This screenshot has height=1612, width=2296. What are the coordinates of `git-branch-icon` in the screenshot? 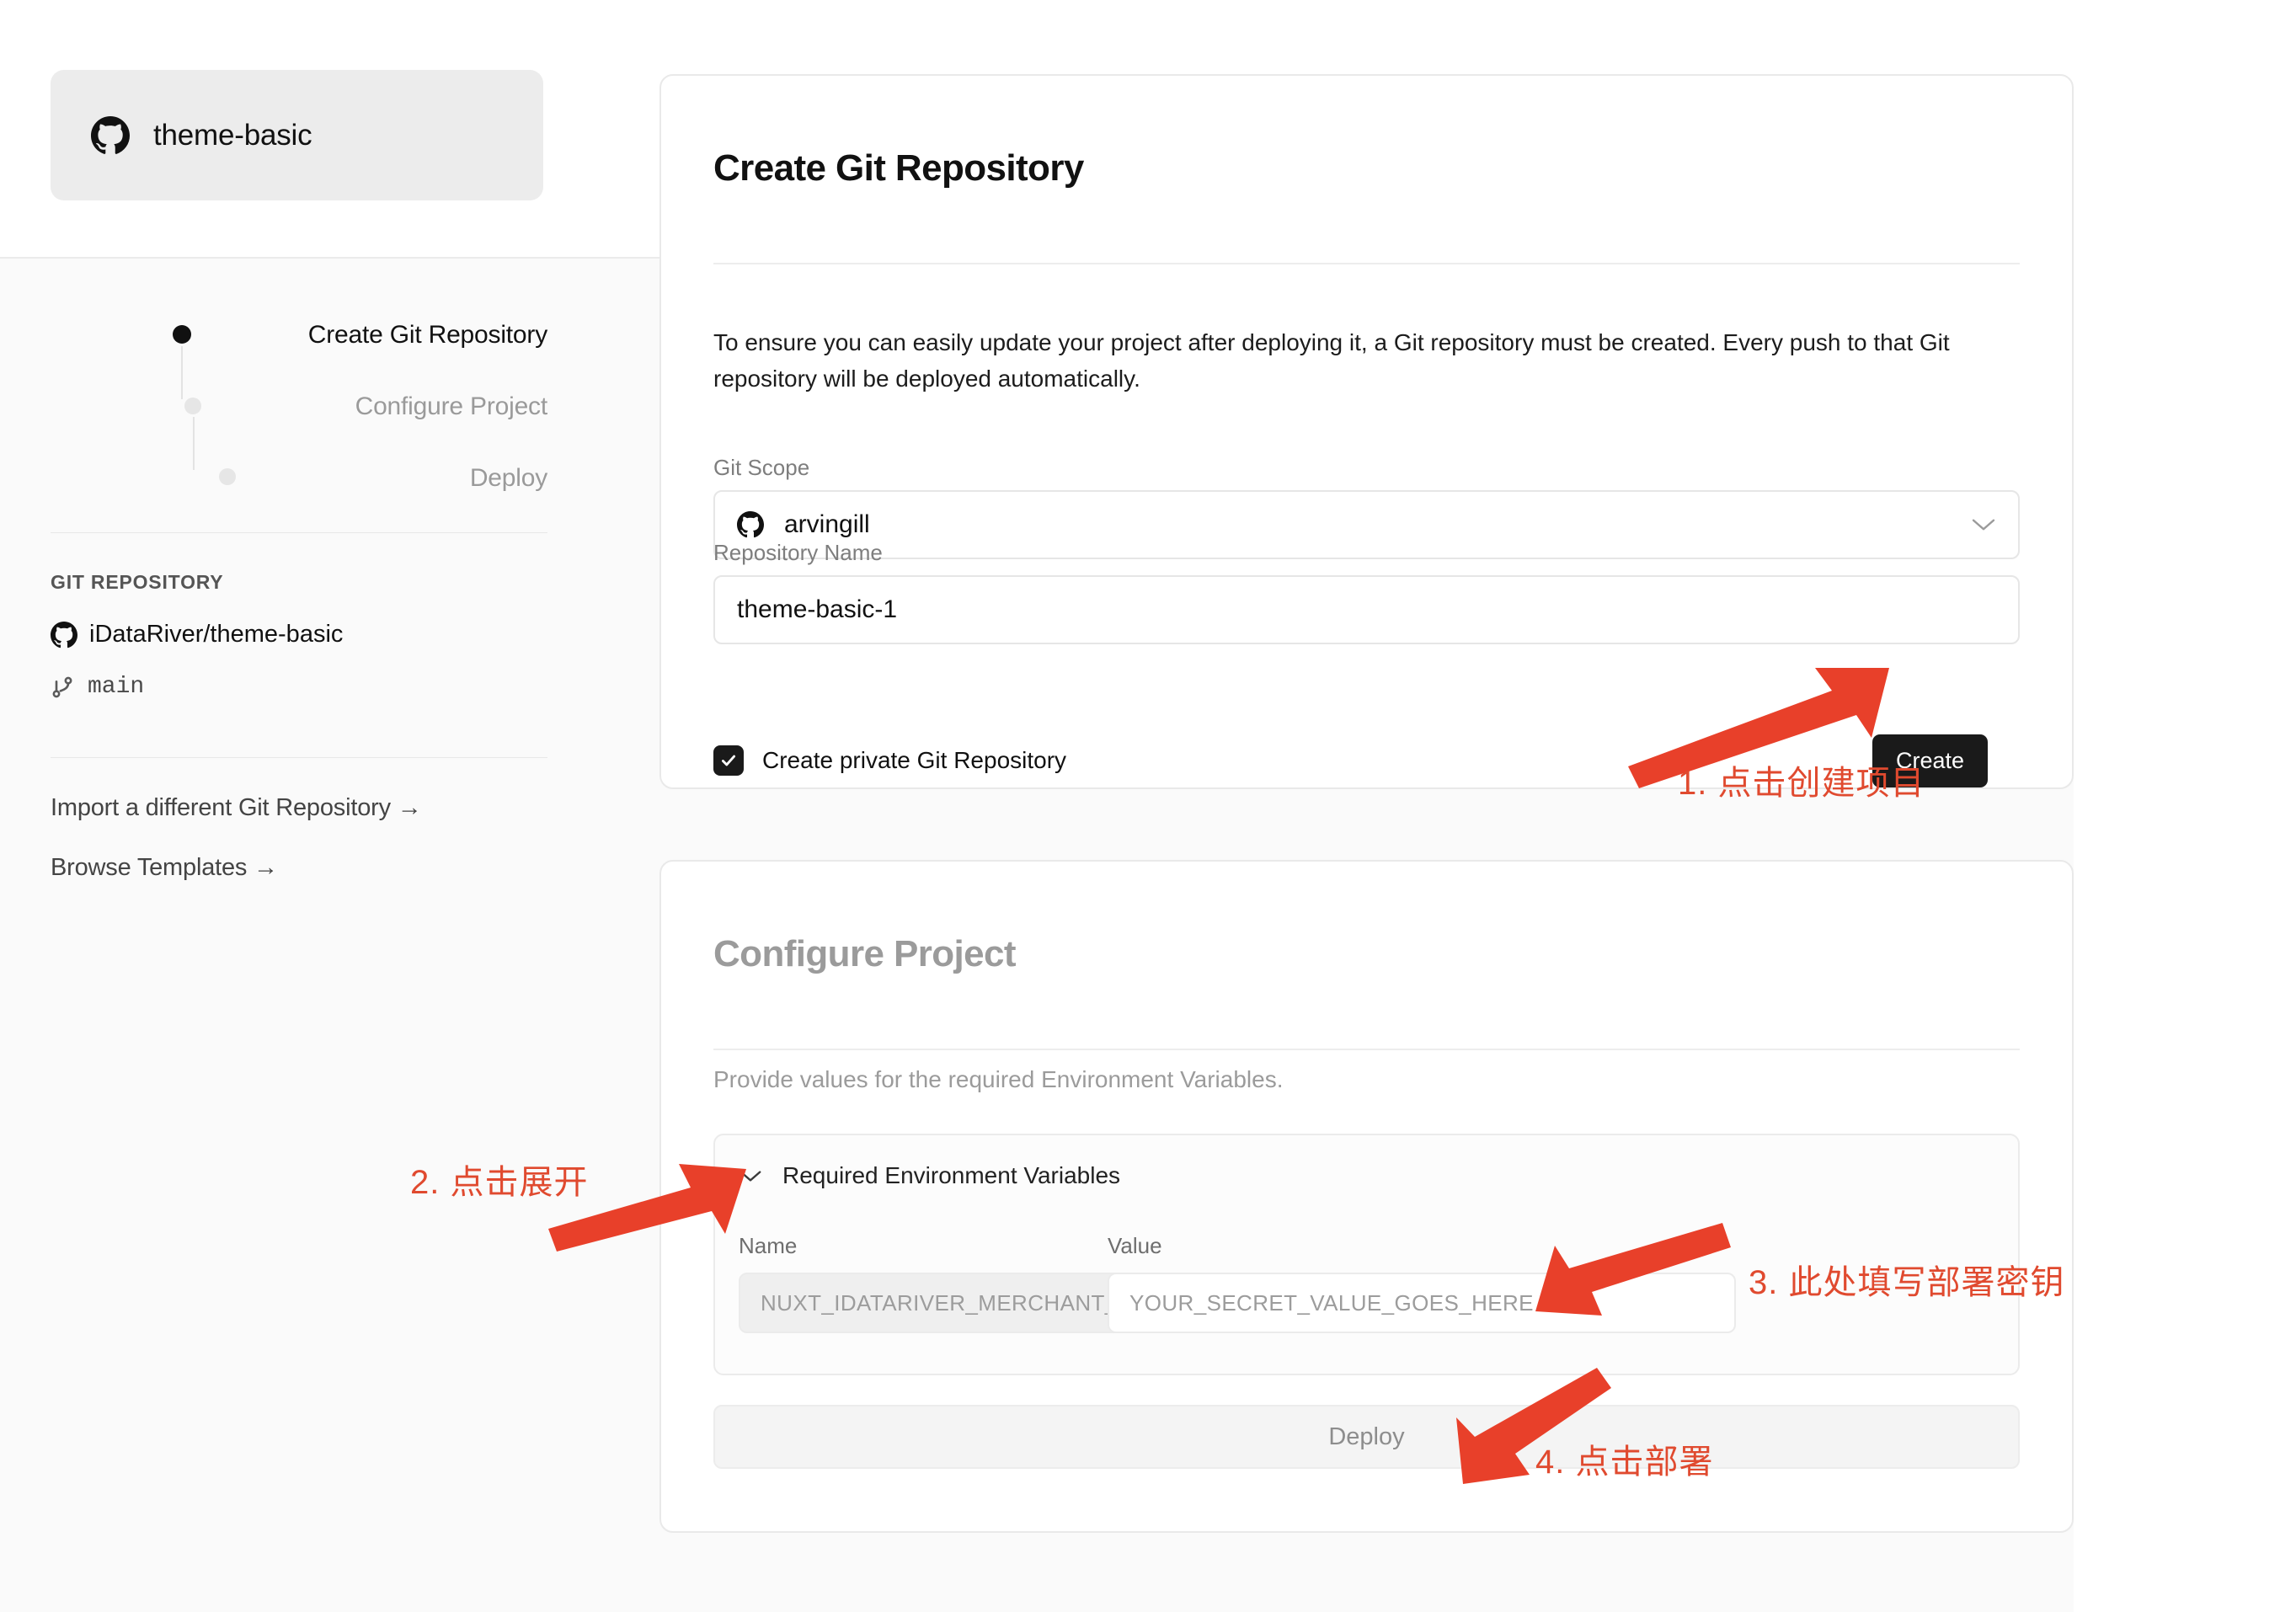 It's located at (62, 687).